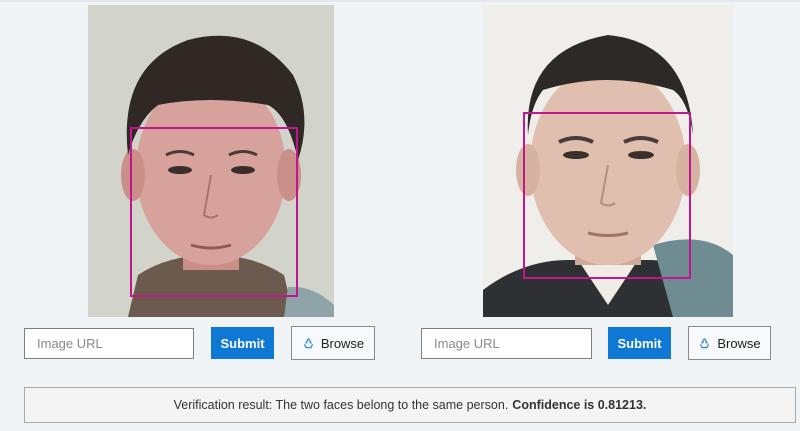 This screenshot has height=431, width=800. What do you see at coordinates (214, 212) in the screenshot?
I see `left-face-rectangle` at bounding box center [214, 212].